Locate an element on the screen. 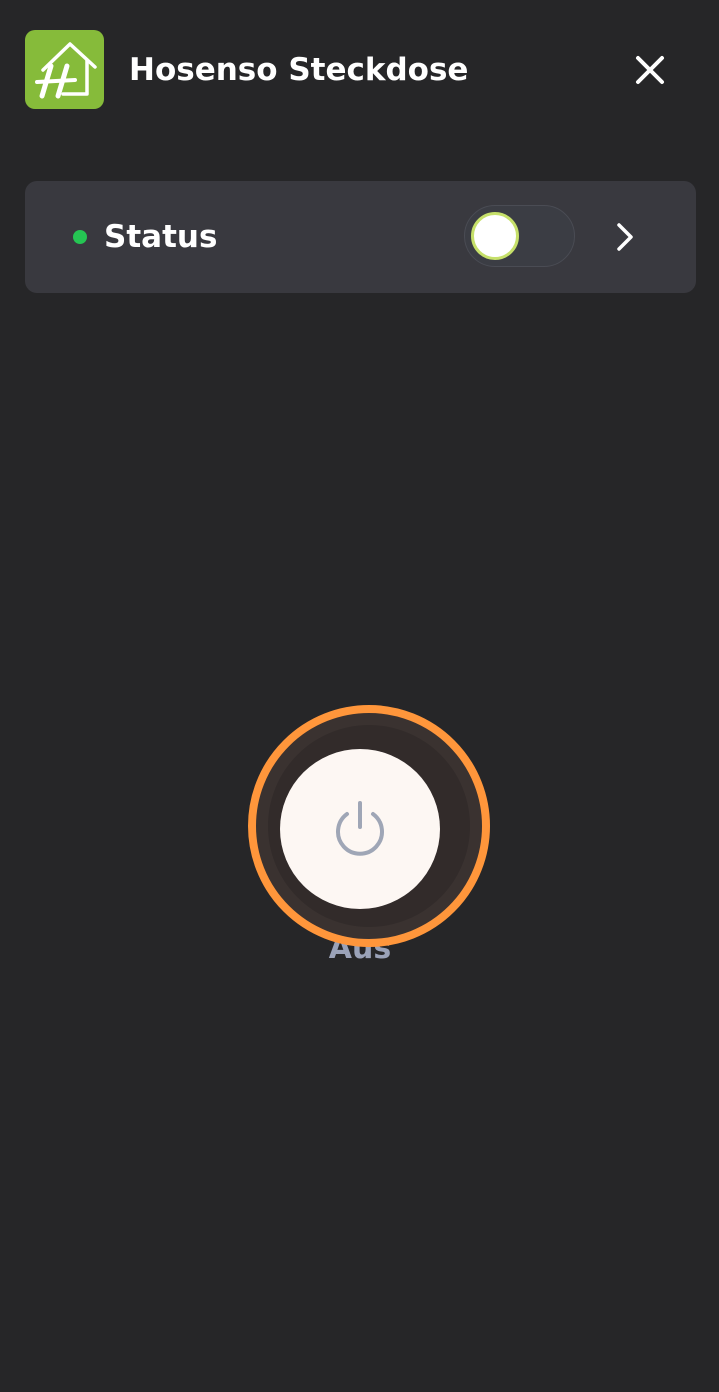 The image size is (719, 1392). status-toggle is located at coordinates (519, 236).